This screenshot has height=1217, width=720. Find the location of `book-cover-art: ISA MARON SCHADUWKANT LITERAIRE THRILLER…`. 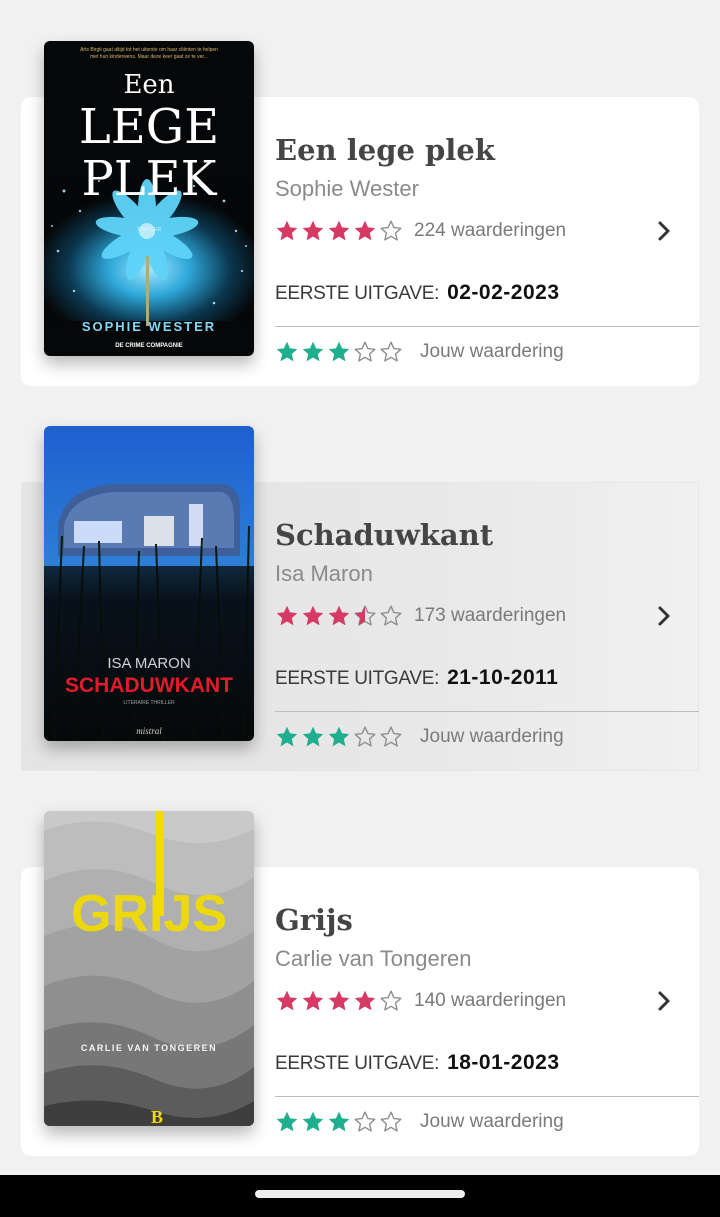

book-cover-art: ISA MARON SCHADUWKANT LITERAIRE THRILLER… is located at coordinates (149, 583).